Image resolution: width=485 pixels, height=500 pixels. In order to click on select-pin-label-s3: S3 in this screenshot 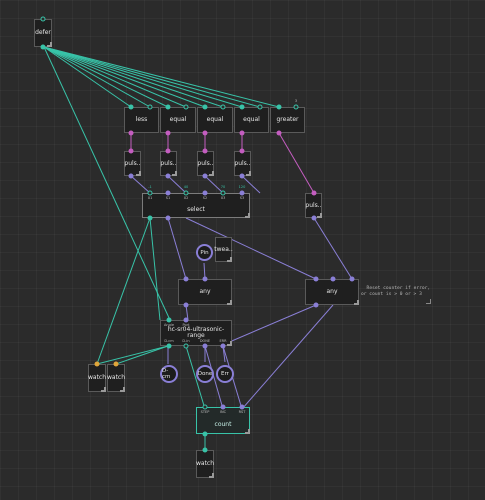, I will do `click(242, 198)`.